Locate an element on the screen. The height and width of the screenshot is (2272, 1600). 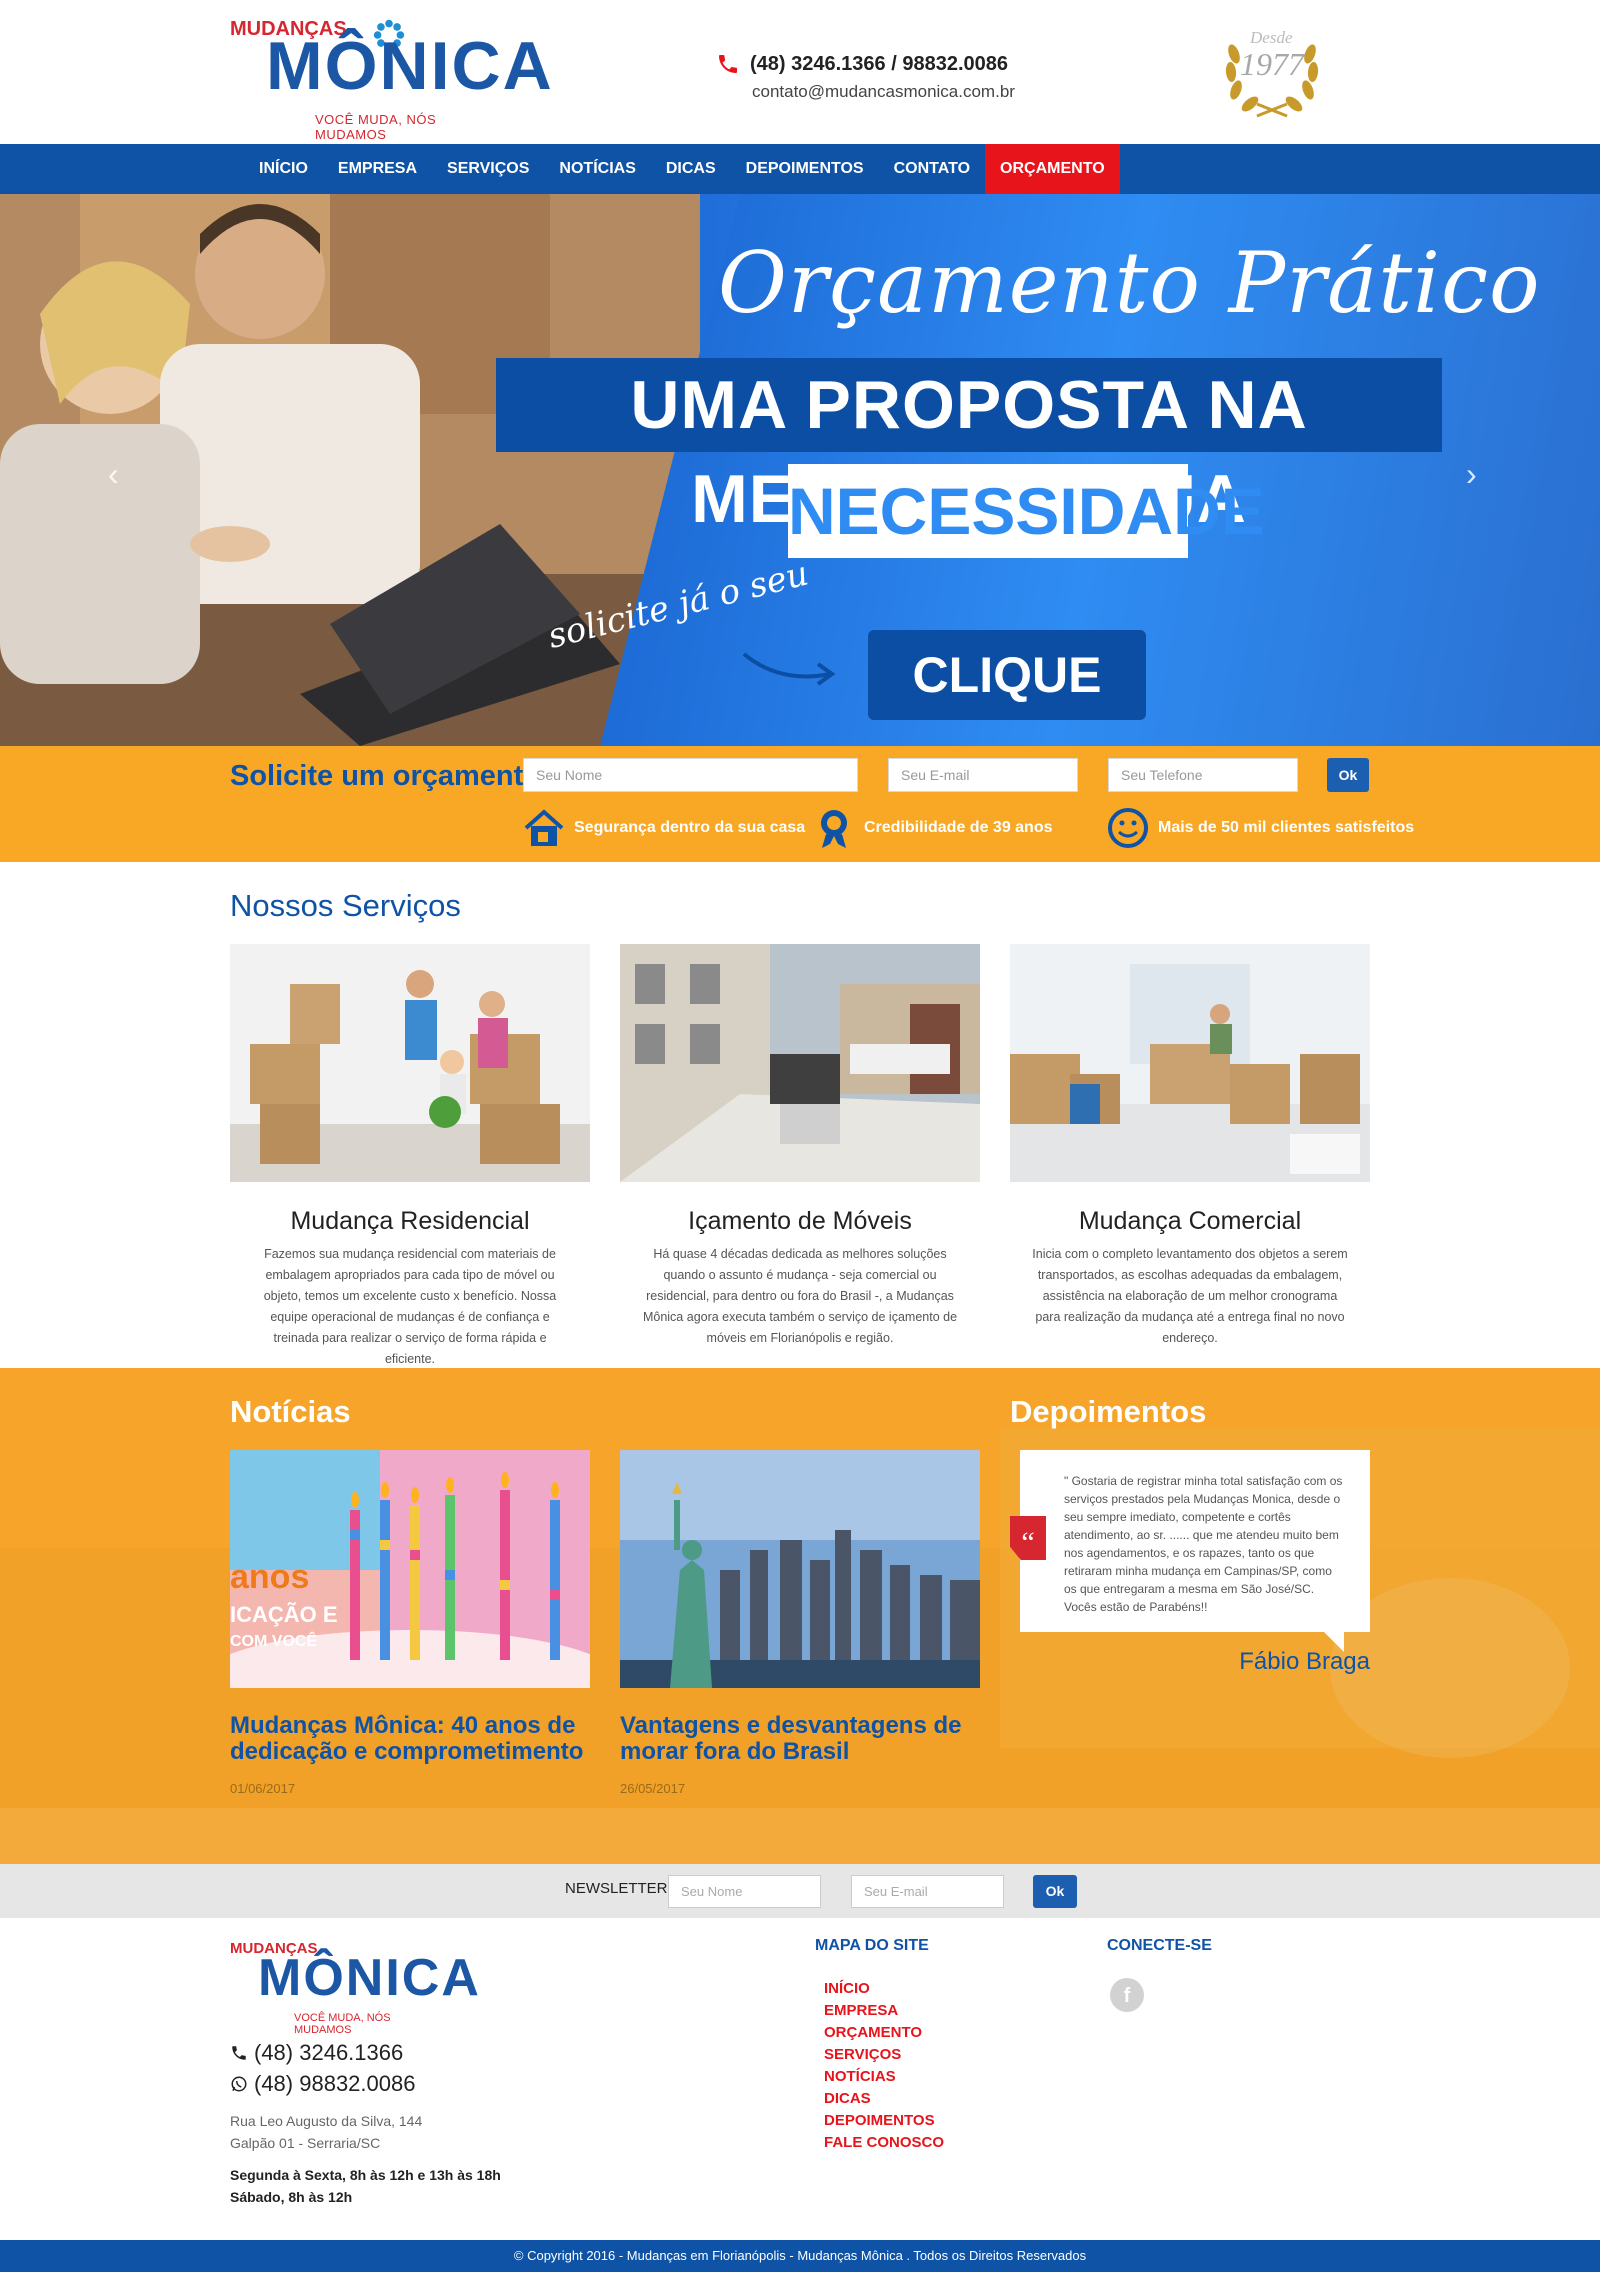
sitemap-link-6: DEPOIMENTOS is located at coordinates (884, 2121).